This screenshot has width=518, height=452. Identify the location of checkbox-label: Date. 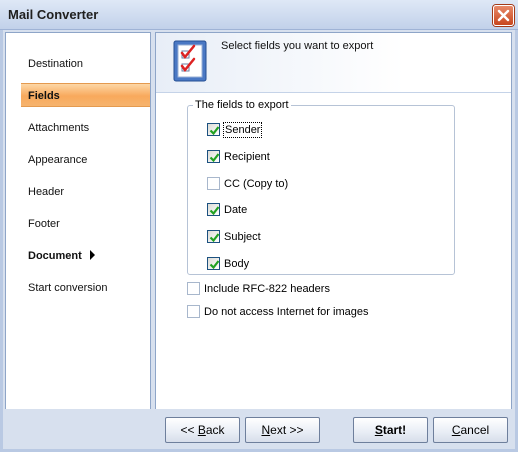
(236, 210).